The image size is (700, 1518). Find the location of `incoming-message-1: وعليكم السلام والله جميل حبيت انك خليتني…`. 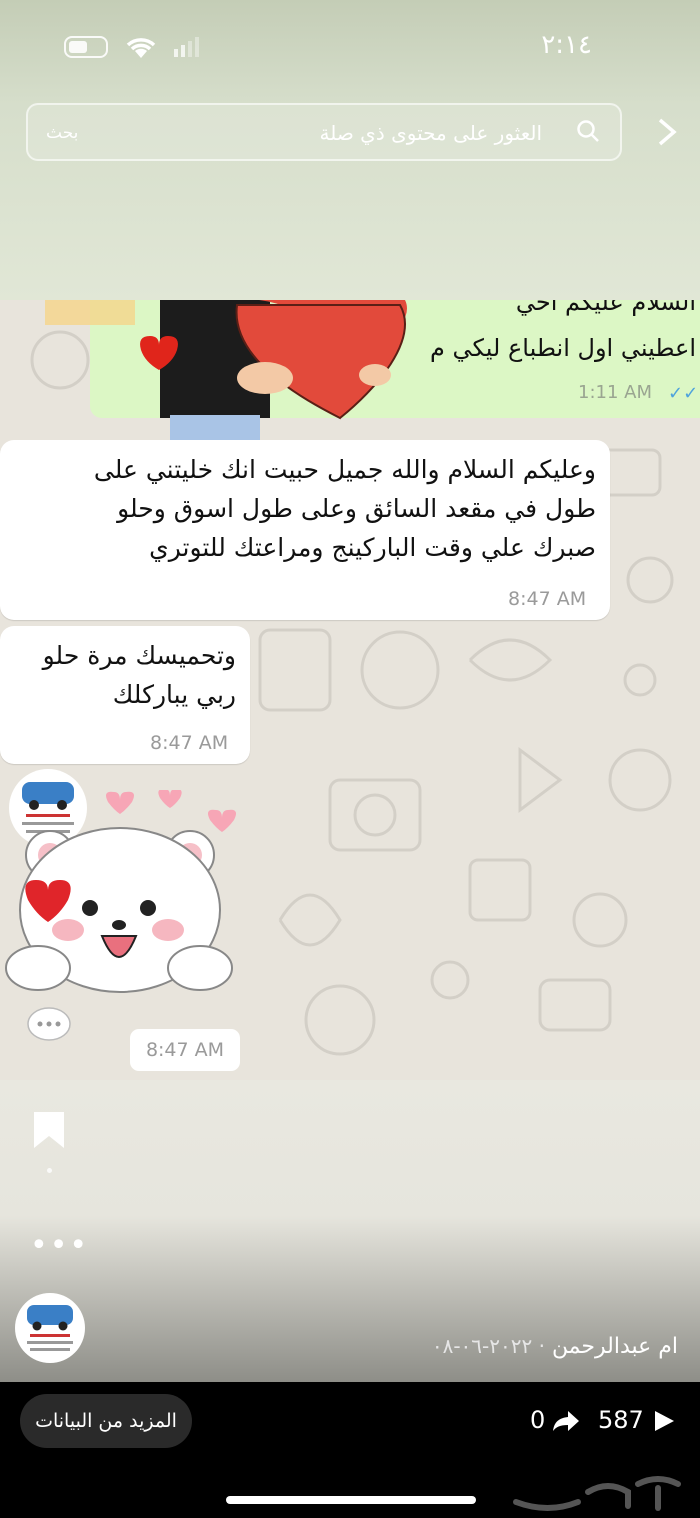

incoming-message-1: وعليكم السلام والله جميل حبيت انك خليتني… is located at coordinates (305, 530).